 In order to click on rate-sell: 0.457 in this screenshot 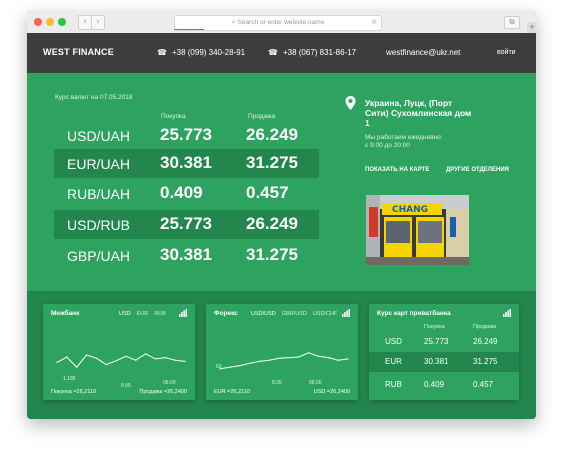, I will do `click(267, 192)`.